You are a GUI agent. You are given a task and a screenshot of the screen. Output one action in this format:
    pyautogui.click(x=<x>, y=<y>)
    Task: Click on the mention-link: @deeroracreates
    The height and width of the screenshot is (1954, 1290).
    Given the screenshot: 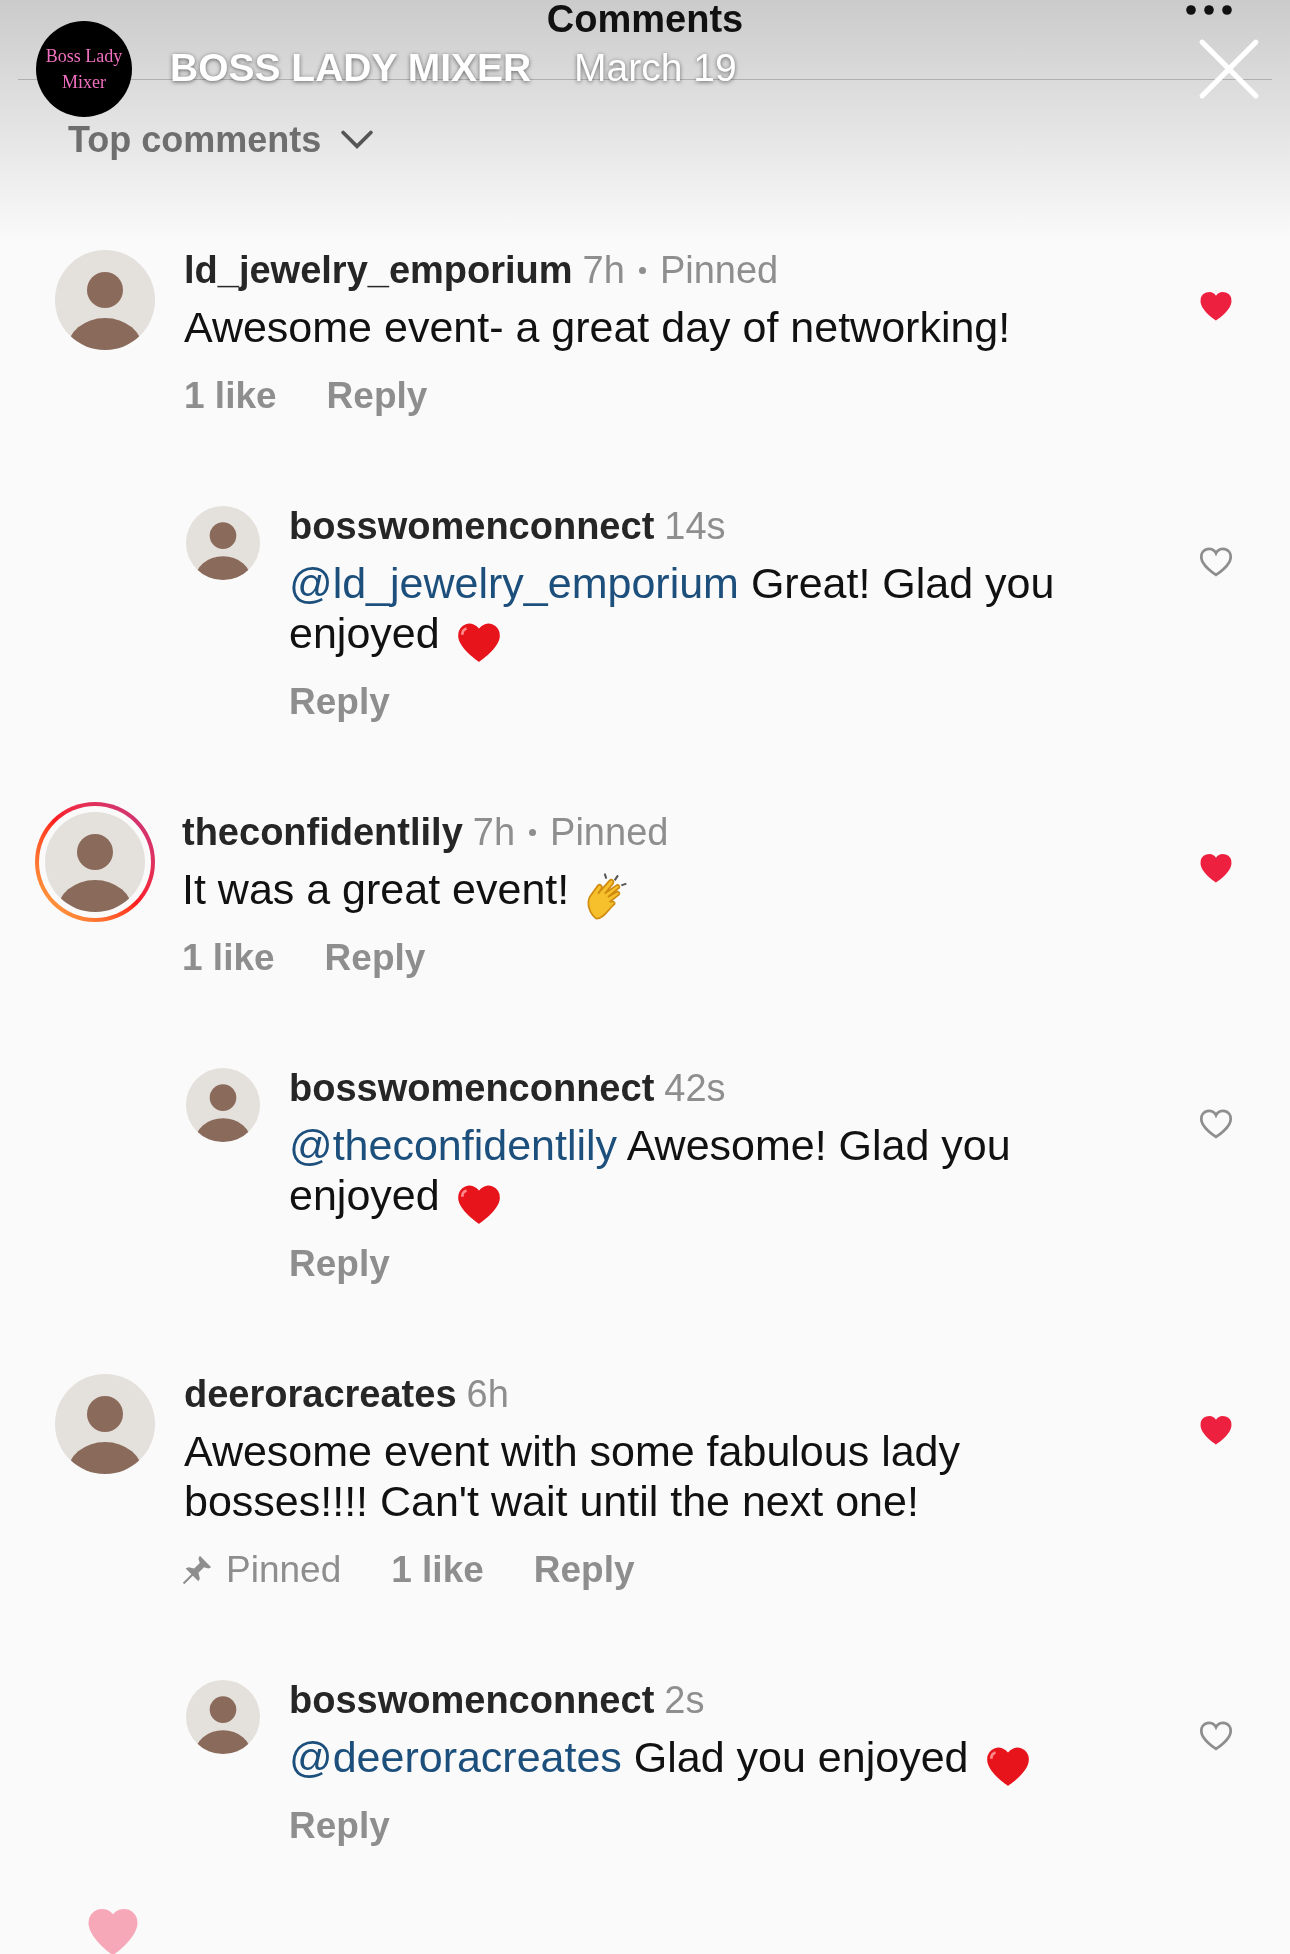 What is the action you would take?
    pyautogui.click(x=455, y=1757)
    